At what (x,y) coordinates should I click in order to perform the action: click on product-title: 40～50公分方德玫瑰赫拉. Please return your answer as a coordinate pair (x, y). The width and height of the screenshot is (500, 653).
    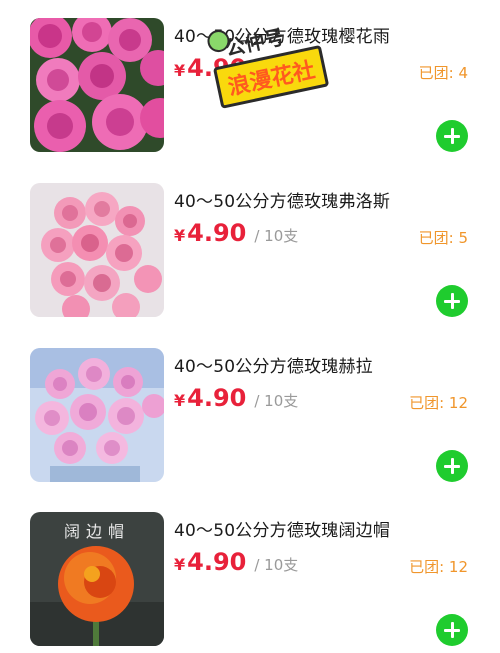
    Looking at the image, I should click on (273, 367).